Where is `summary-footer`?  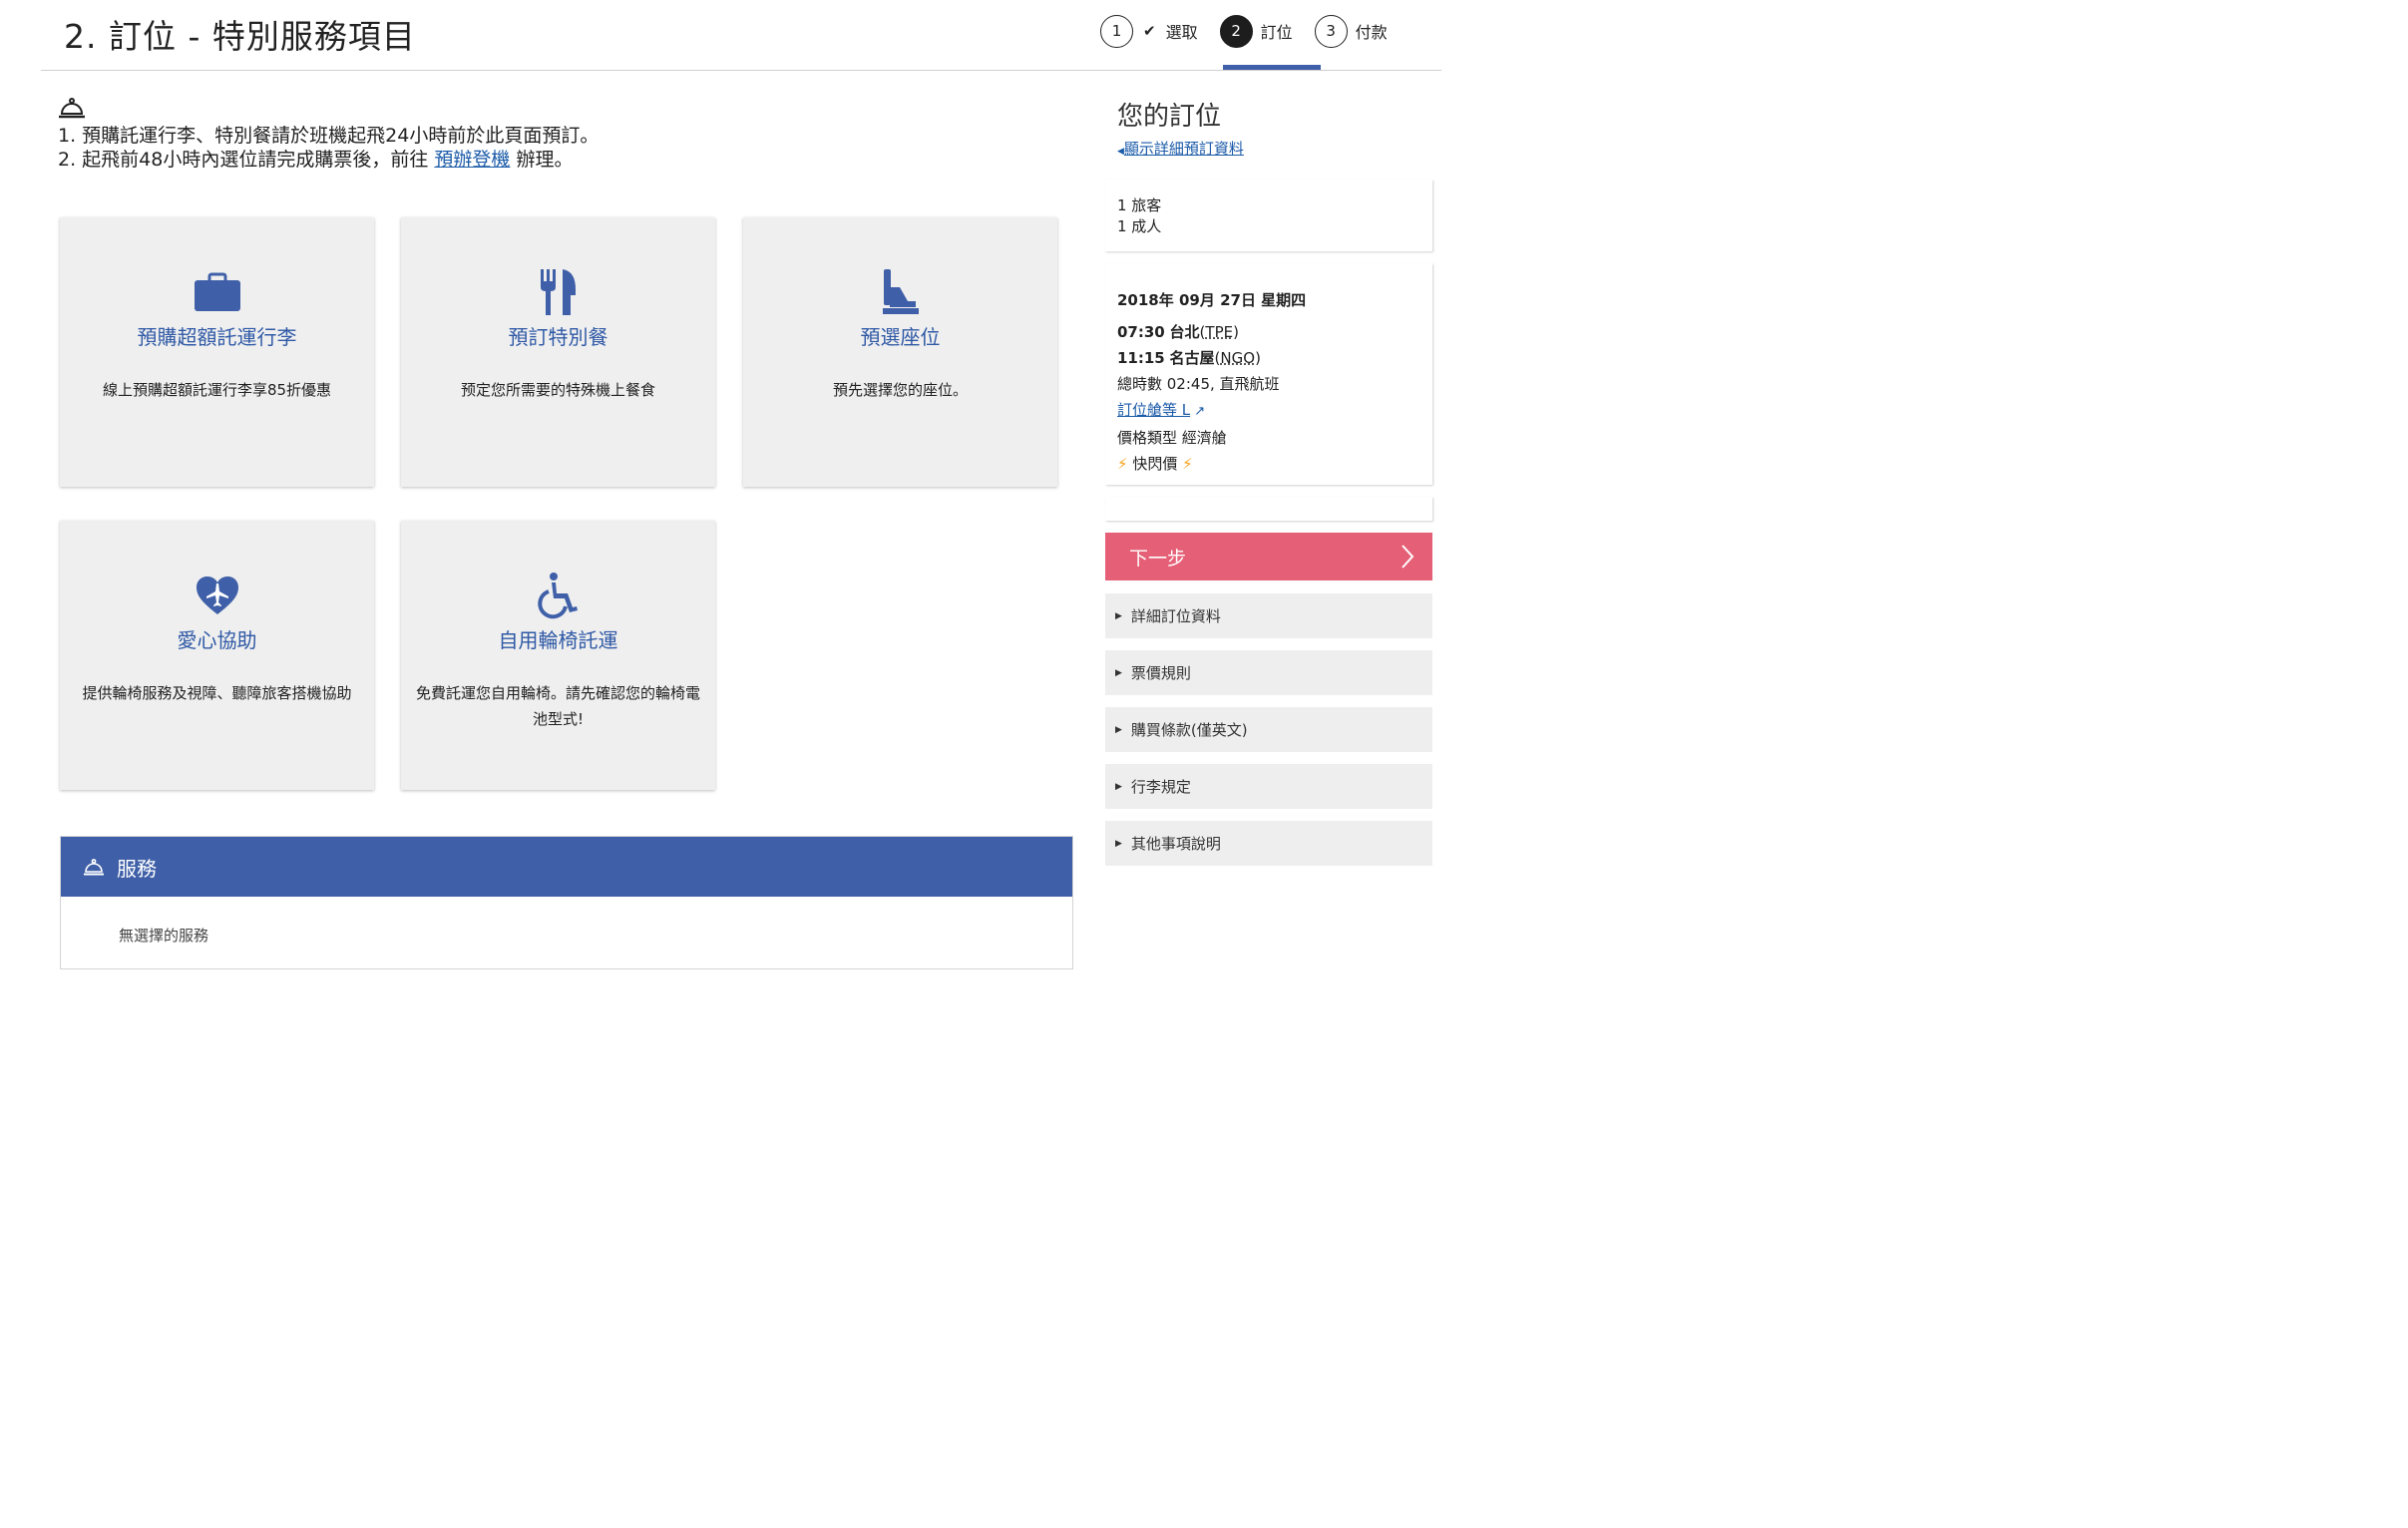
summary-footer is located at coordinates (1269, 509).